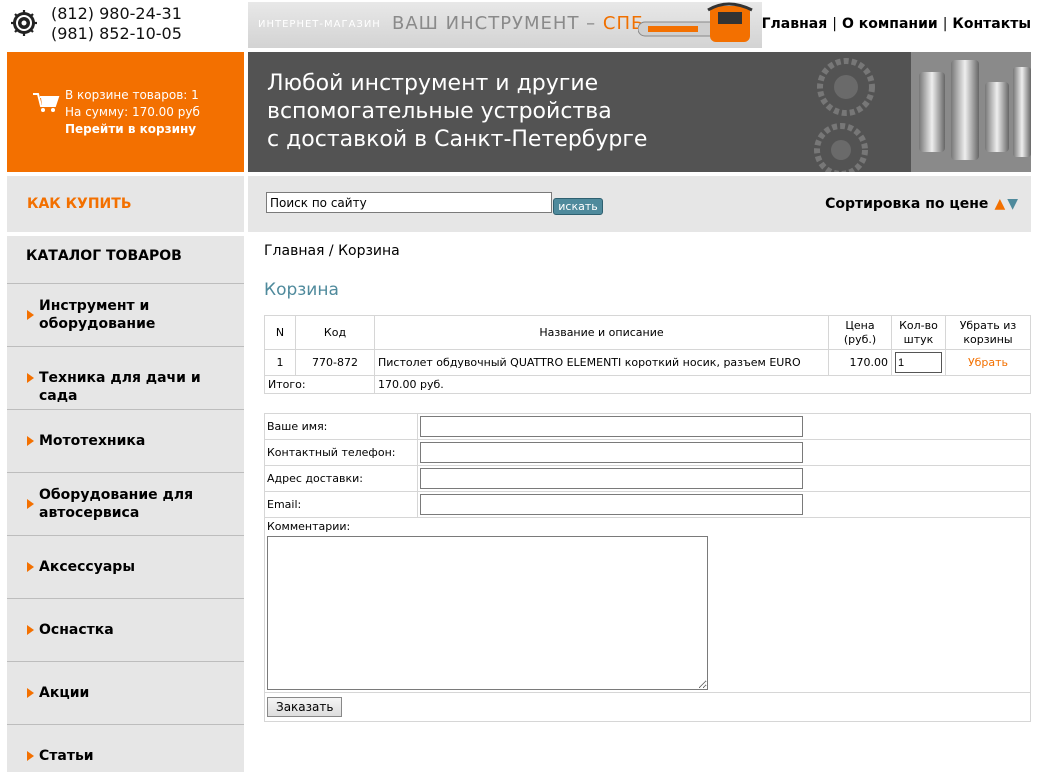 The width and height of the screenshot is (1050, 772). I want to click on col-n: N, so click(280, 332).